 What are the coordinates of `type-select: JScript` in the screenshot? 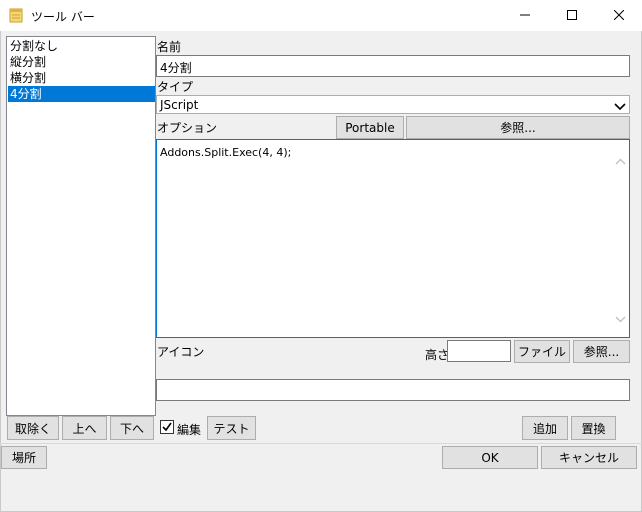 It's located at (393, 104).